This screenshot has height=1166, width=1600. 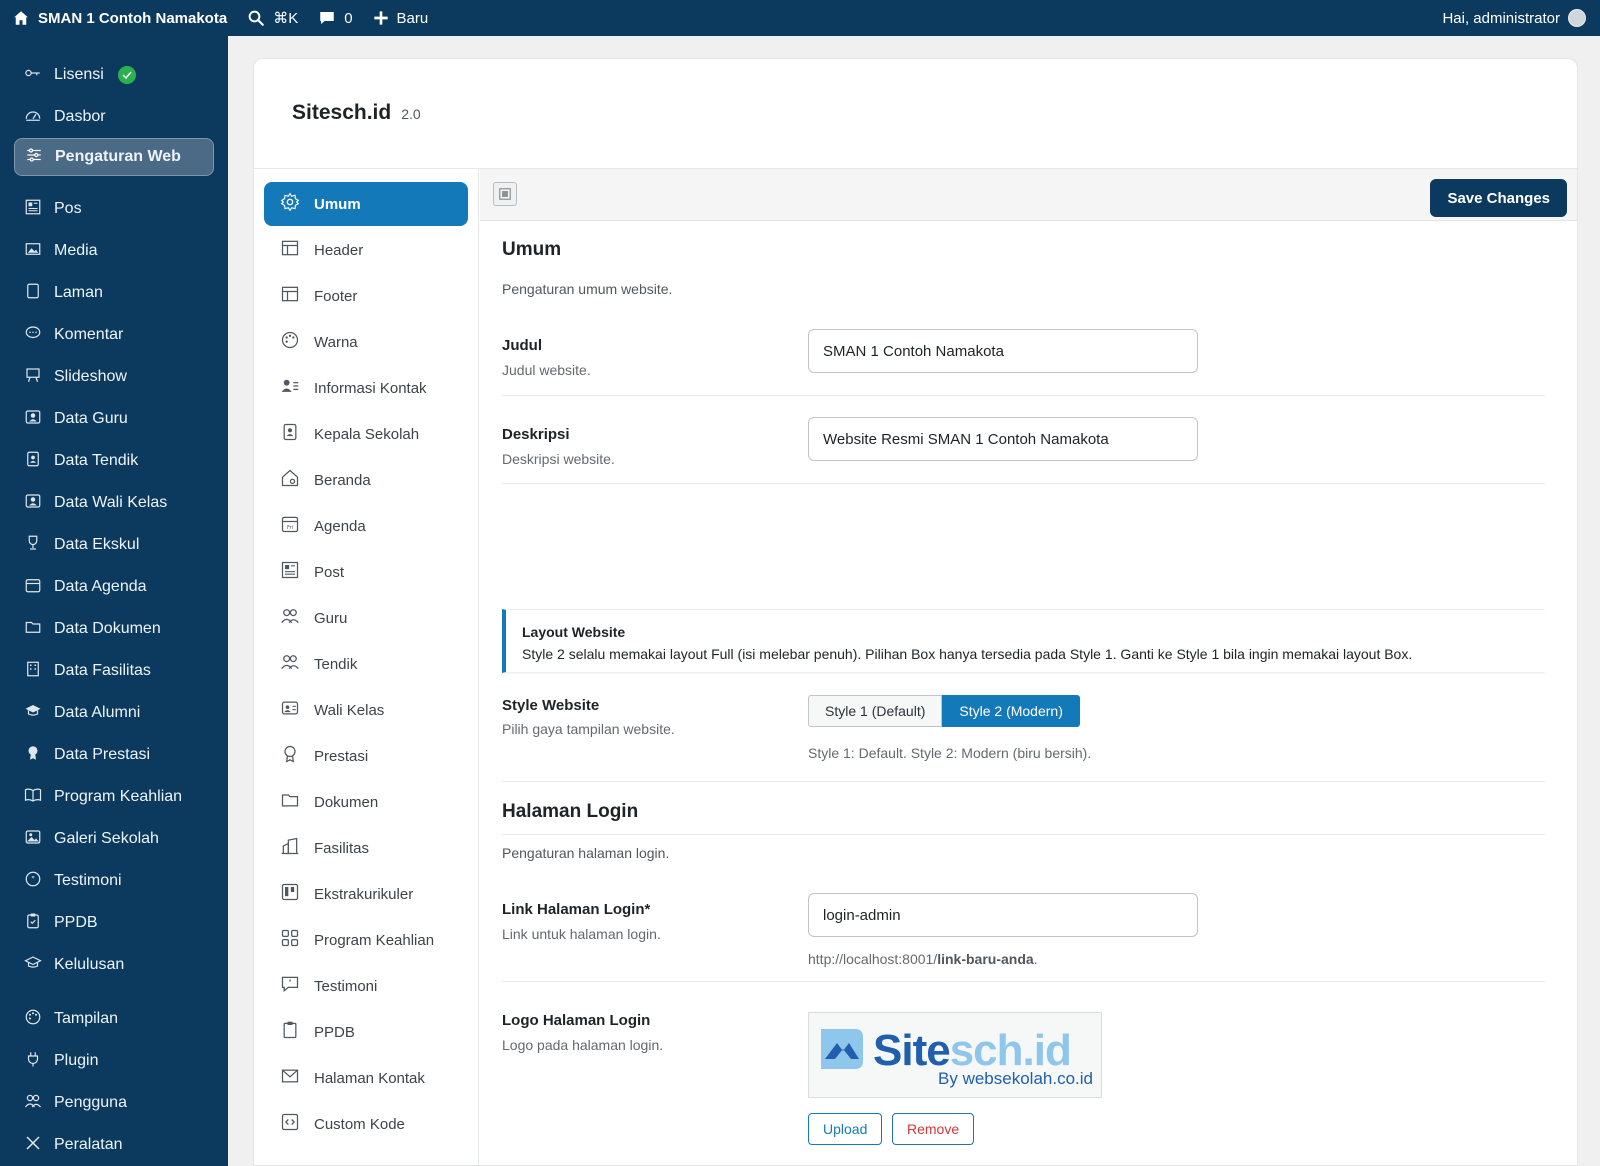 I want to click on check-icon, so click(x=126, y=75).